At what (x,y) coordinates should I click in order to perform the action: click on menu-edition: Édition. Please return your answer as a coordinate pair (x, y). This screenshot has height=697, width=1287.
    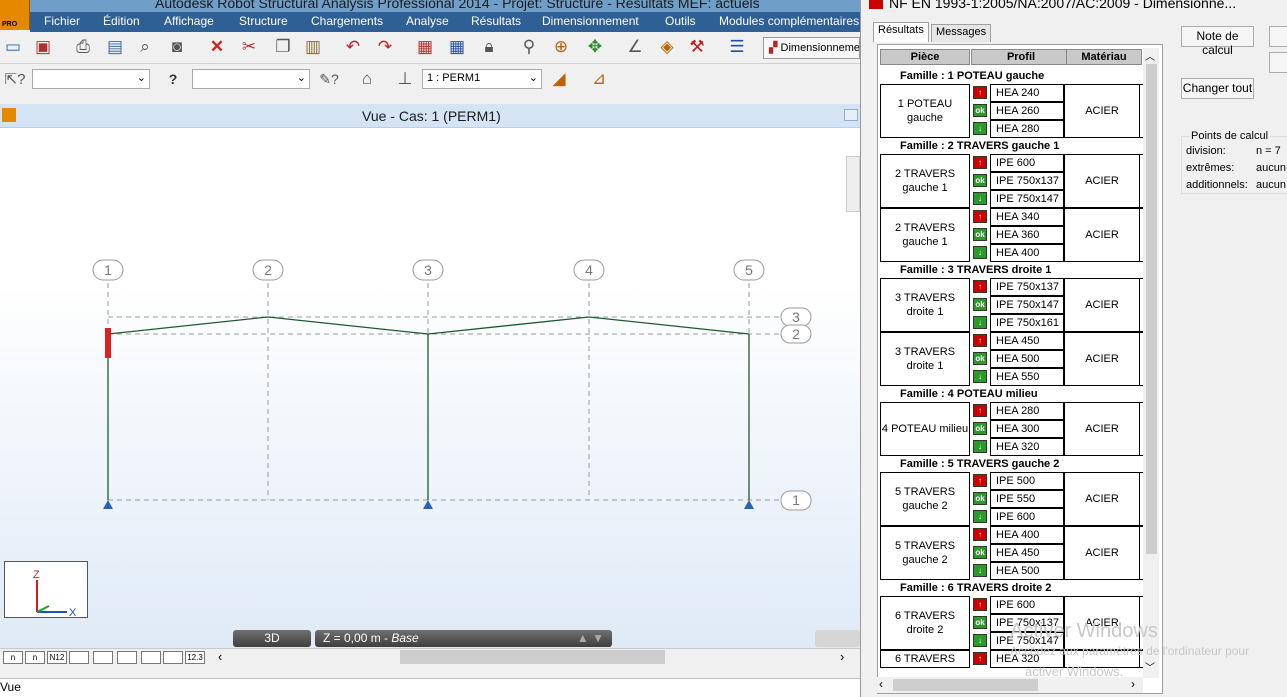
    Looking at the image, I should click on (121, 21).